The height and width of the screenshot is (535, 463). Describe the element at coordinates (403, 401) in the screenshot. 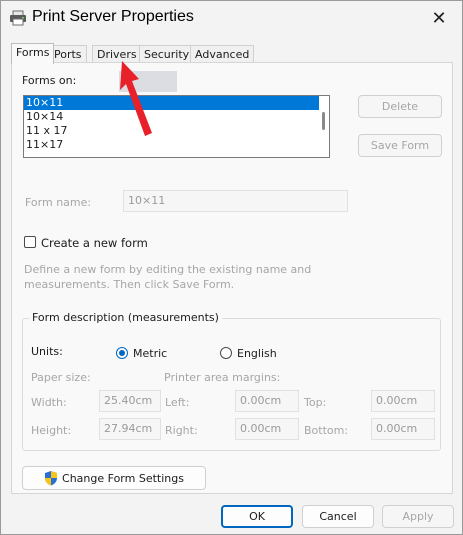

I see `top-margin-field: 0.00cm` at that location.